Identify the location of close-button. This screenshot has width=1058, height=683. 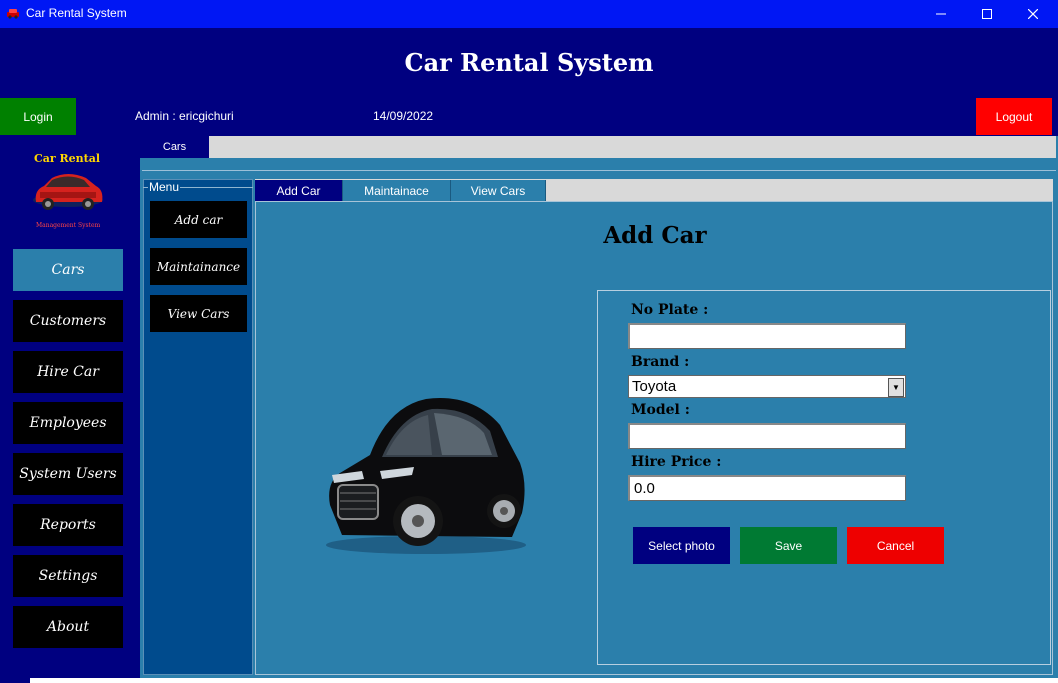
(1033, 14).